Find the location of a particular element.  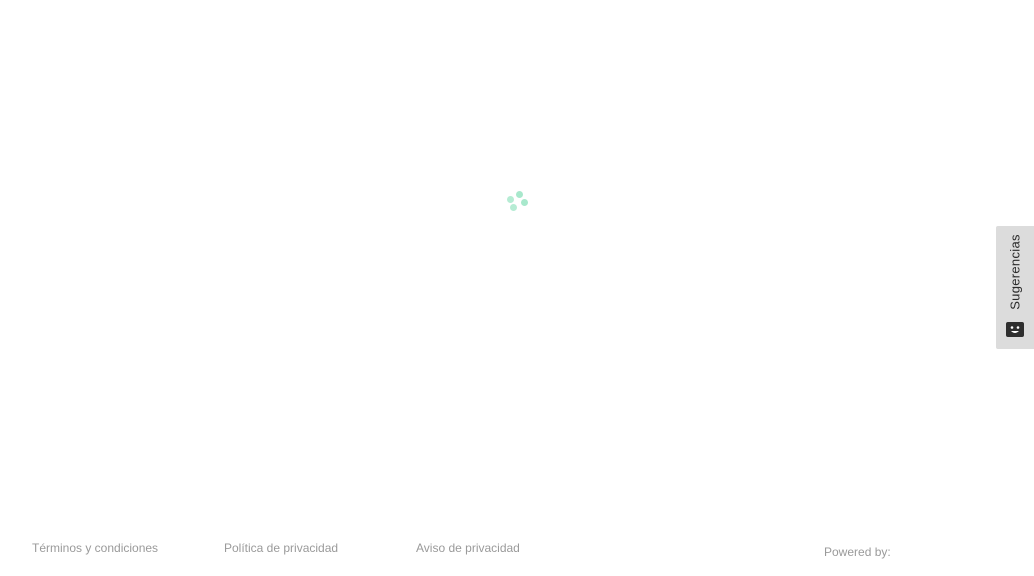

feedback-tab-button: Sugerencias is located at coordinates (1015, 287).